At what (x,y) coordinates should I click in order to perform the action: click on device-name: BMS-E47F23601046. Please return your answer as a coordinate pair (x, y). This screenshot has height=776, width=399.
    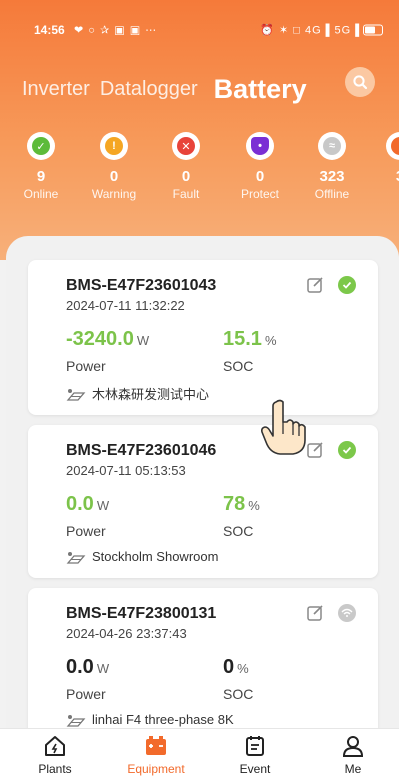
    Looking at the image, I should click on (141, 450).